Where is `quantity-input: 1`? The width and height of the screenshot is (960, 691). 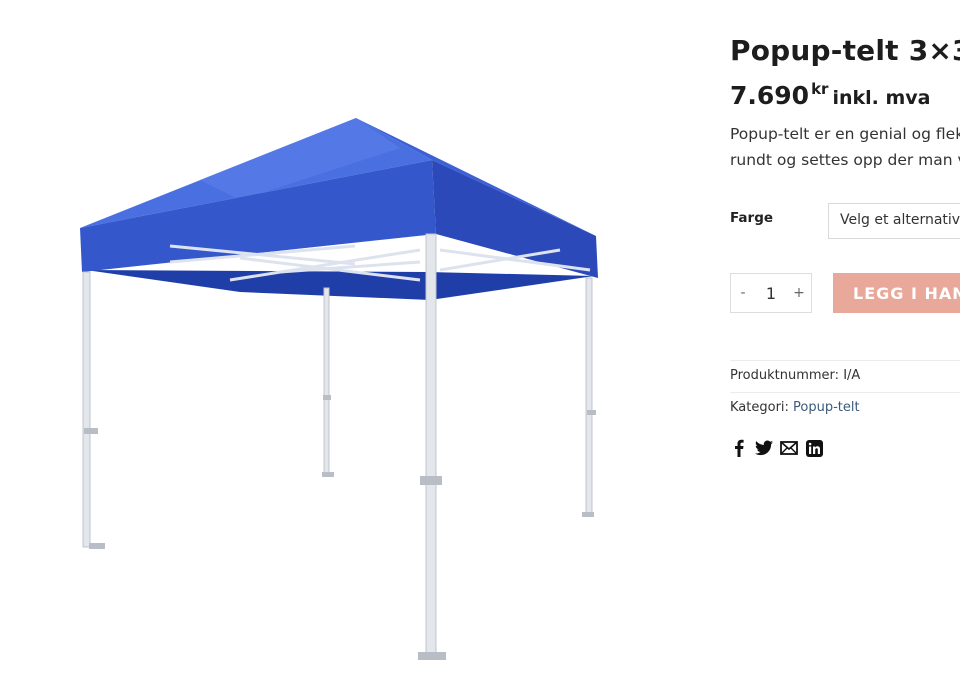
quantity-input: 1 is located at coordinates (771, 293).